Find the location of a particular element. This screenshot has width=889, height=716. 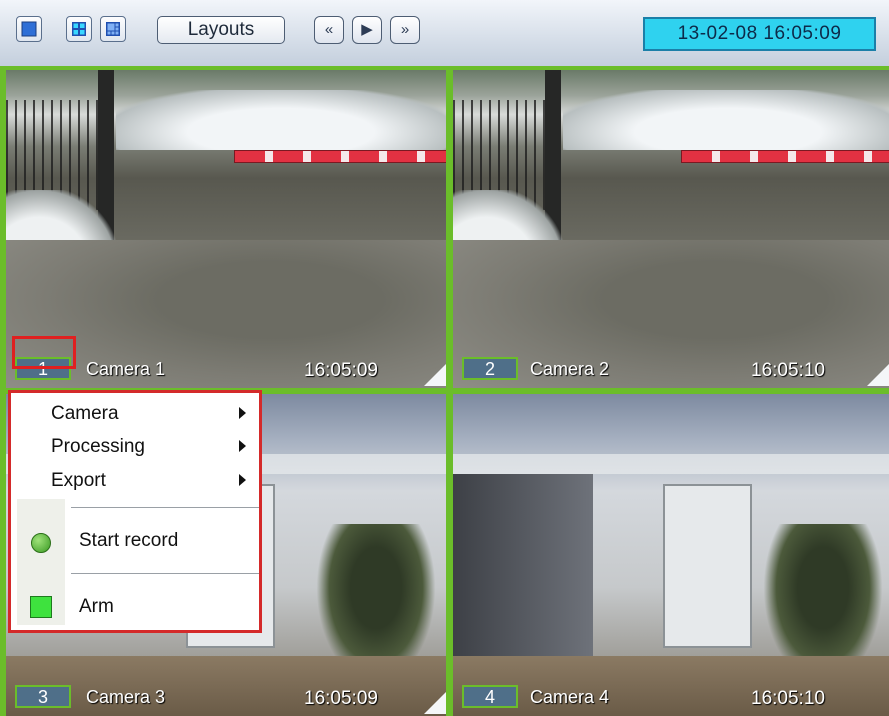

record-icon is located at coordinates (41, 543).